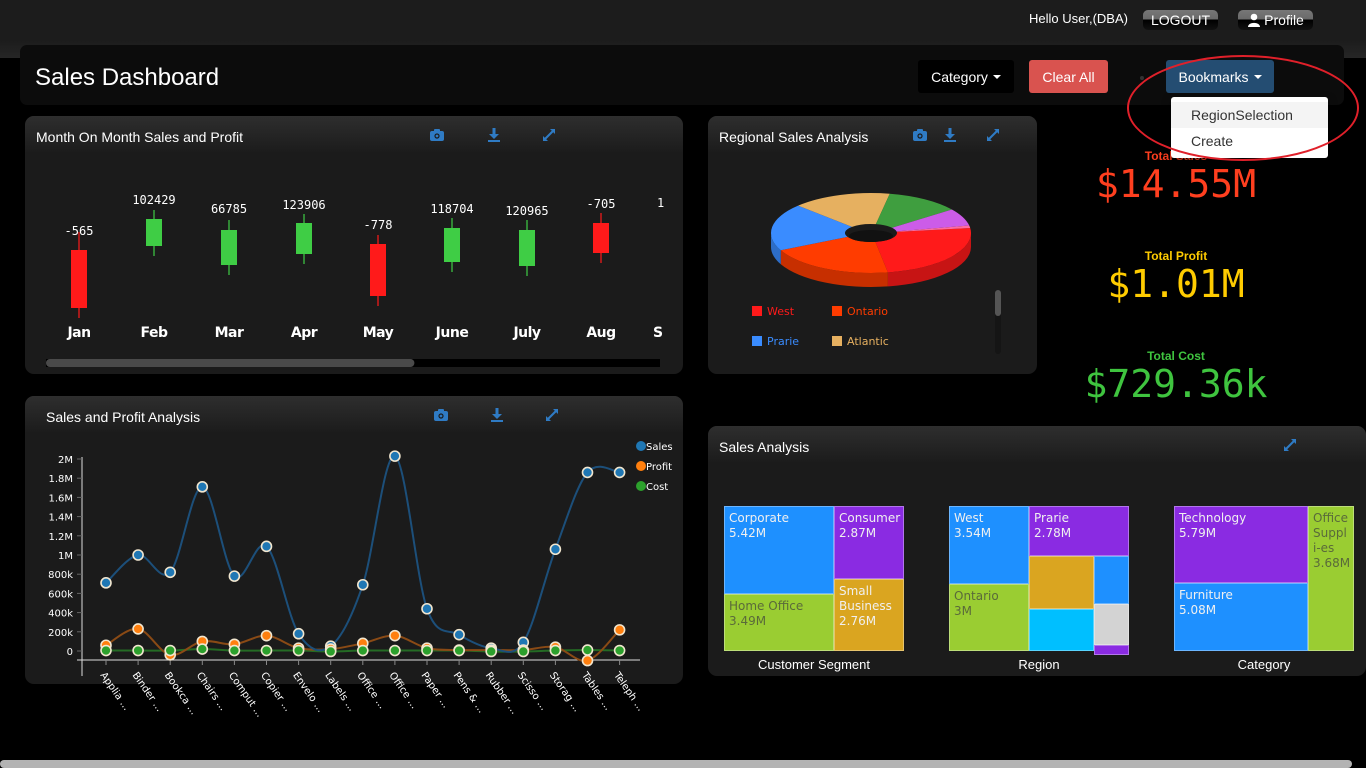 The width and height of the screenshot is (1366, 768). What do you see at coordinates (526, 333) in the screenshot?
I see `month-axis-label: July` at bounding box center [526, 333].